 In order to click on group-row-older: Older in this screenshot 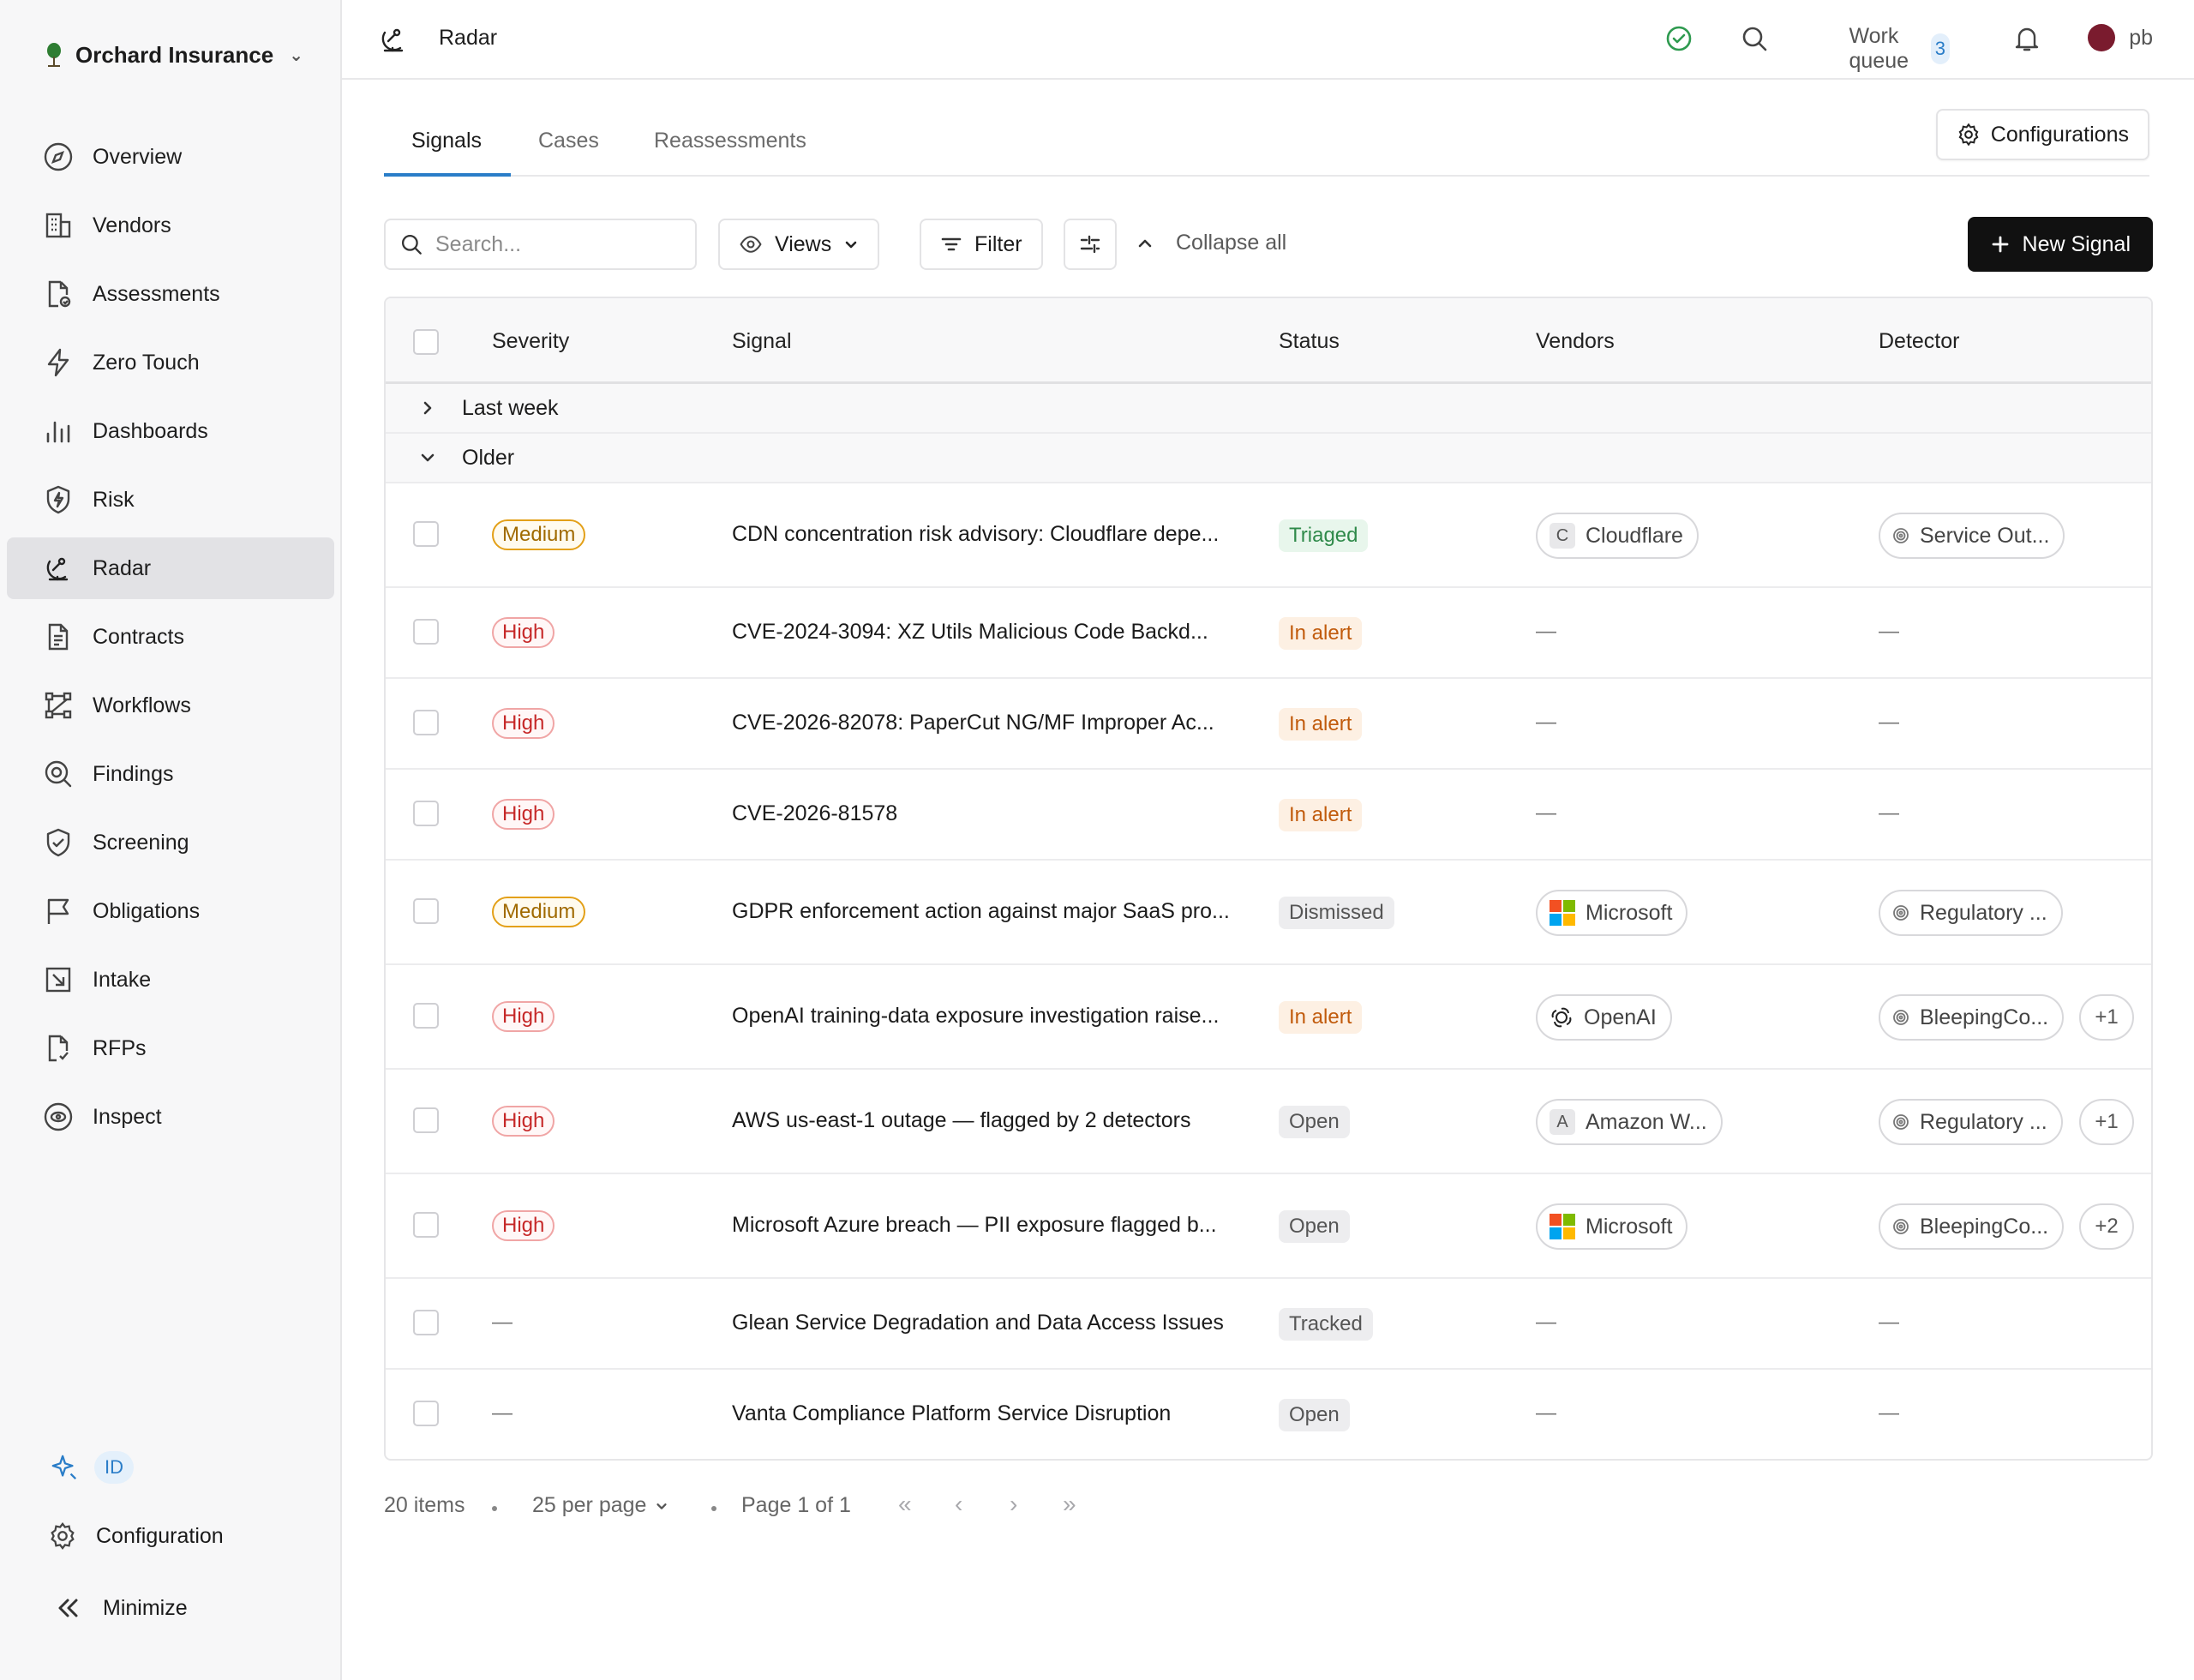, I will do `click(1268, 459)`.